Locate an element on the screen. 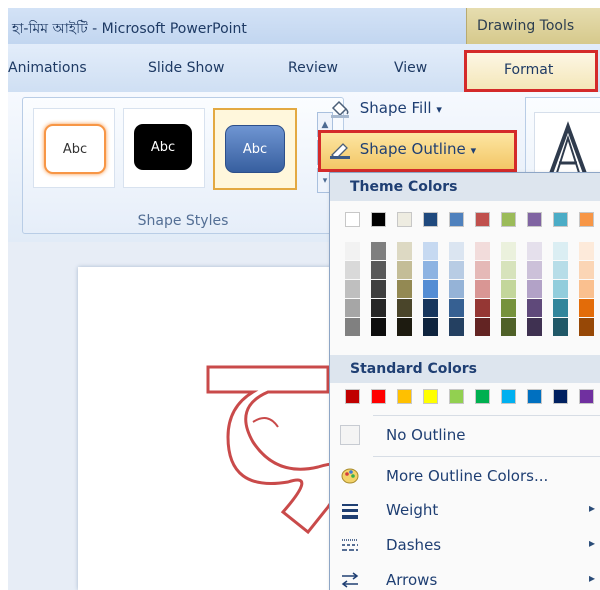 The image size is (600, 590). color-palette-icon is located at coordinates (350, 476).